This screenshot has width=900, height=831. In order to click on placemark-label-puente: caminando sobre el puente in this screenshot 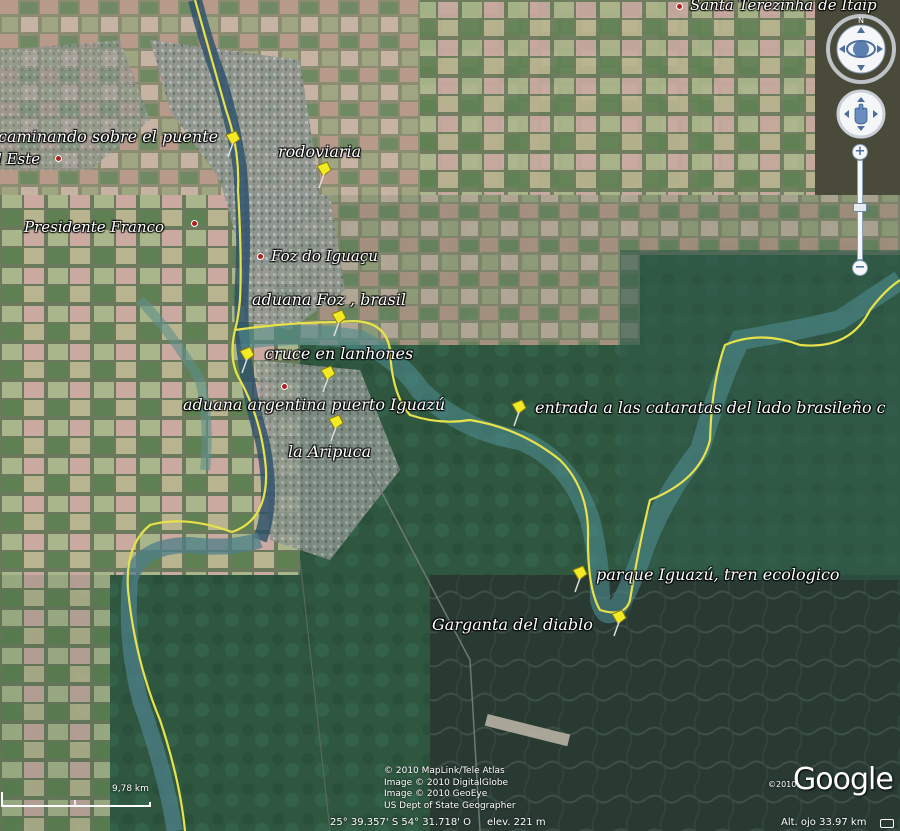, I will do `click(109, 137)`.